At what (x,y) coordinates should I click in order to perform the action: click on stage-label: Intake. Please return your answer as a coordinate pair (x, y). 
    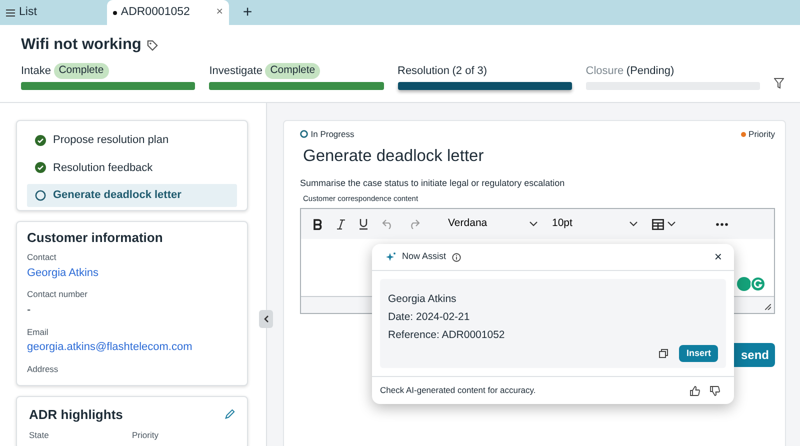
    Looking at the image, I should click on (36, 71).